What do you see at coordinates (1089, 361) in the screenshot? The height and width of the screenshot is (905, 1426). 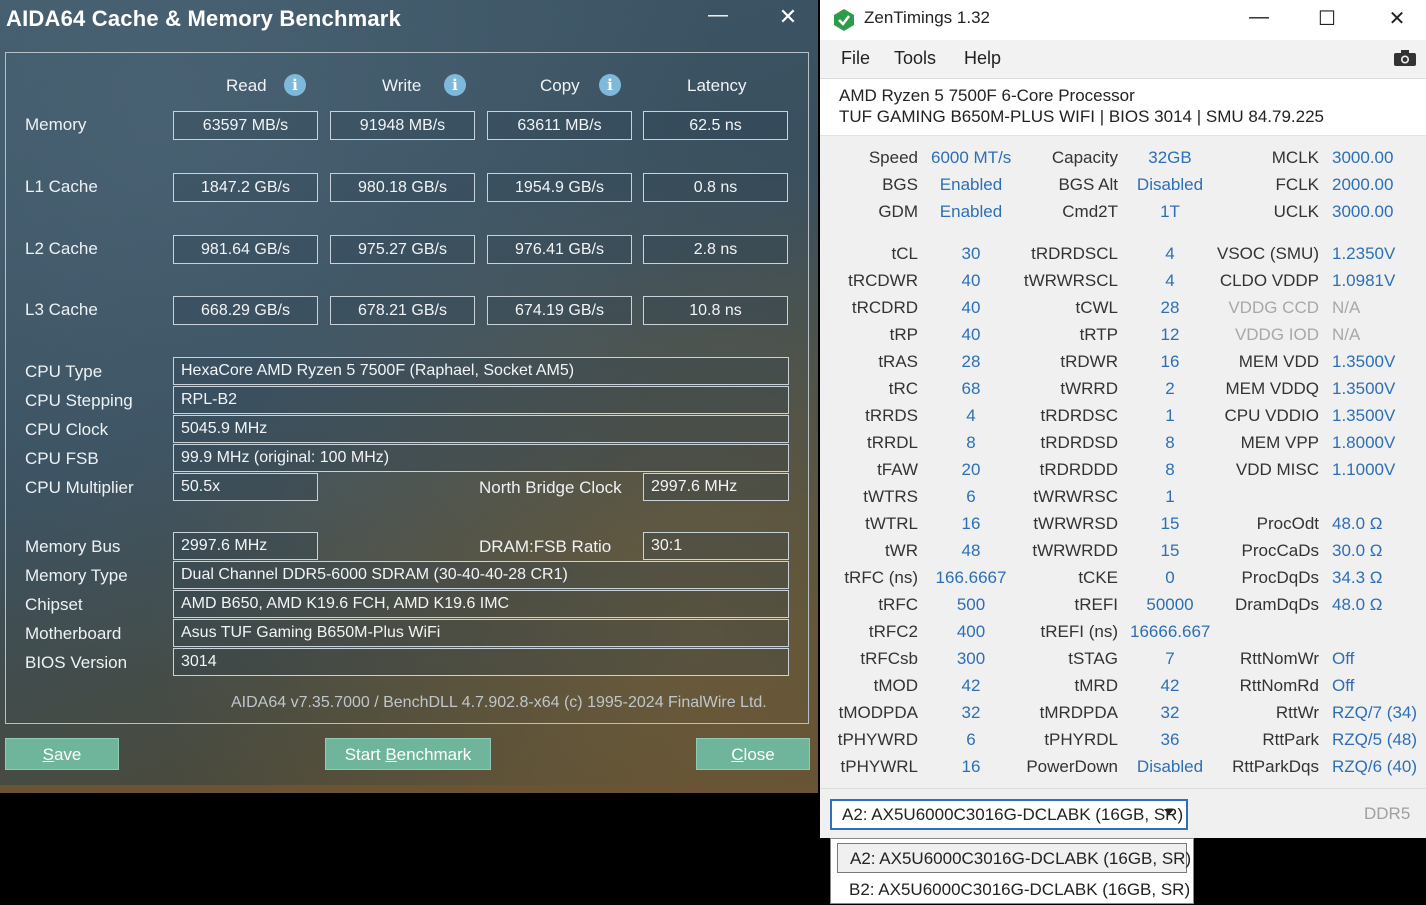 I see `timing-label: tRDWR` at bounding box center [1089, 361].